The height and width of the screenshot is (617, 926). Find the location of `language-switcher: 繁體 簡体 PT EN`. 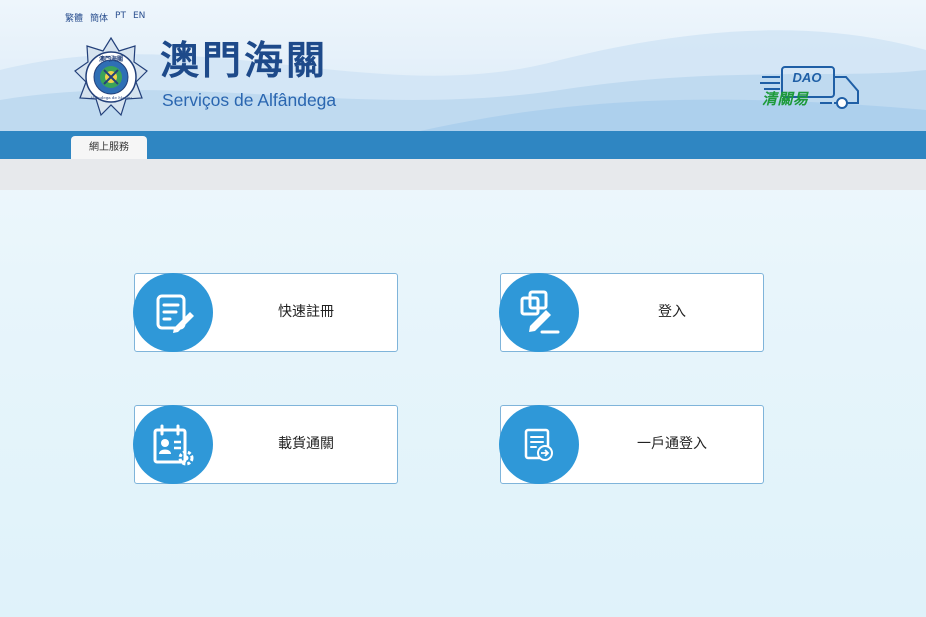

language-switcher: 繁體 簡体 PT EN is located at coordinates (105, 17).